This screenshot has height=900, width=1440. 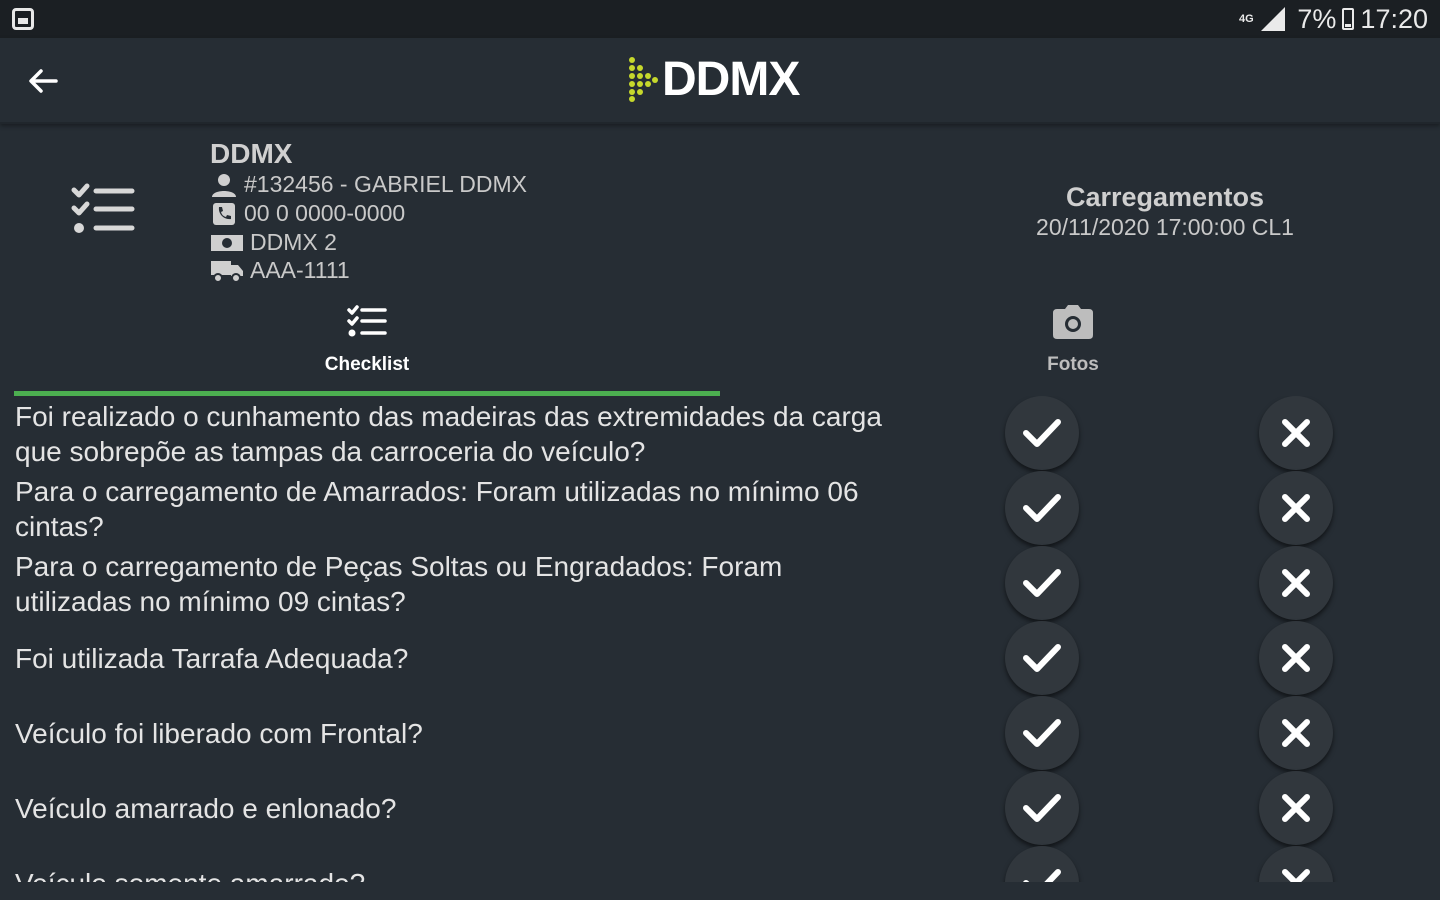 What do you see at coordinates (251, 153) in the screenshot?
I see `company-name: DDMX` at bounding box center [251, 153].